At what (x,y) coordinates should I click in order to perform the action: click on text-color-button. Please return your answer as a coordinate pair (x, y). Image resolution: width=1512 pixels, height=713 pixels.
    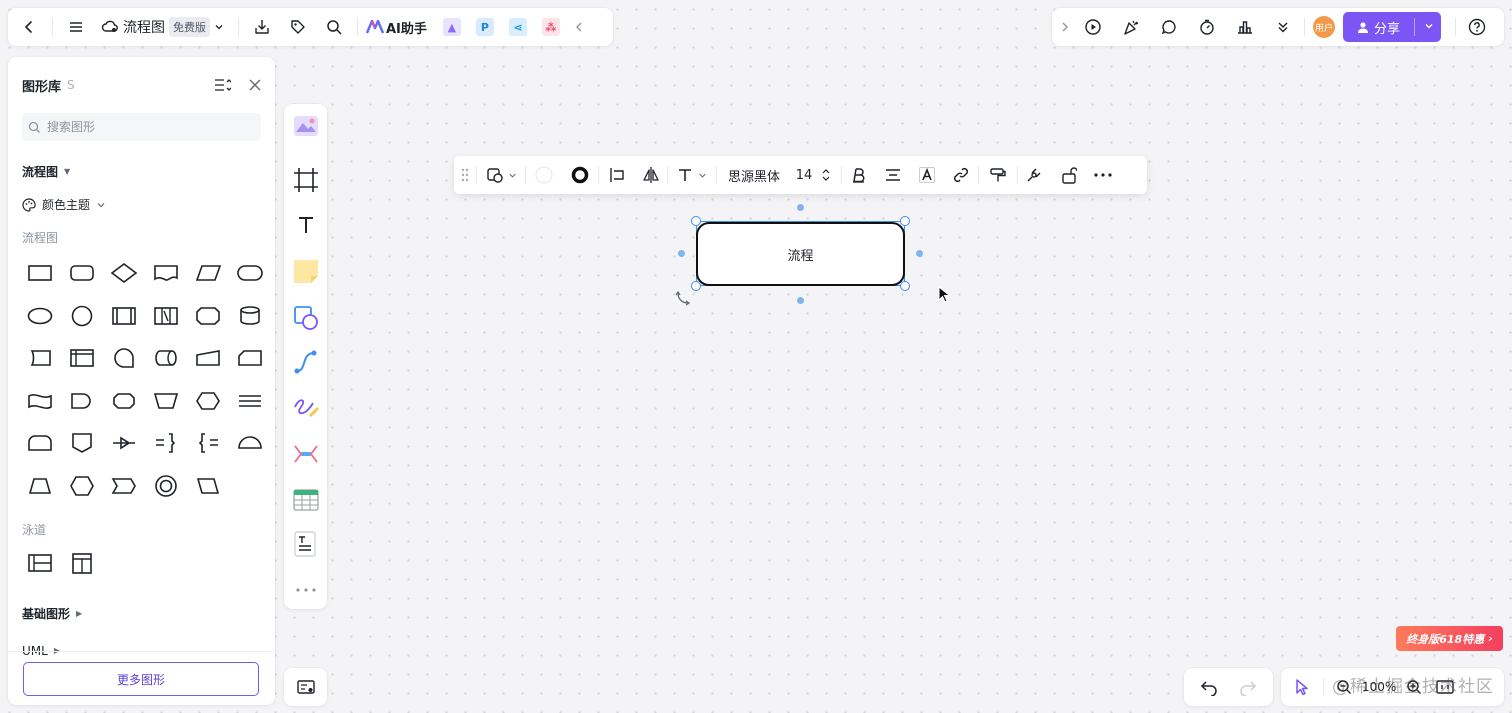
    Looking at the image, I should click on (927, 175).